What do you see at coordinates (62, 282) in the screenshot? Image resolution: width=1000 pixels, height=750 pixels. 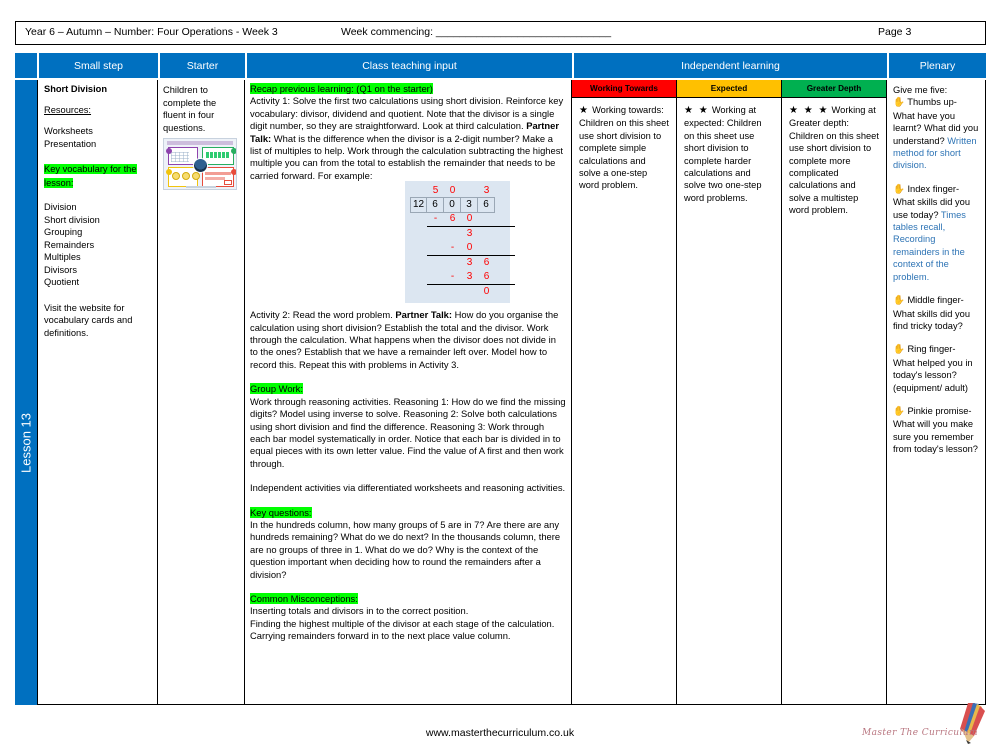 I see `vocabulary-item: Quotient` at bounding box center [62, 282].